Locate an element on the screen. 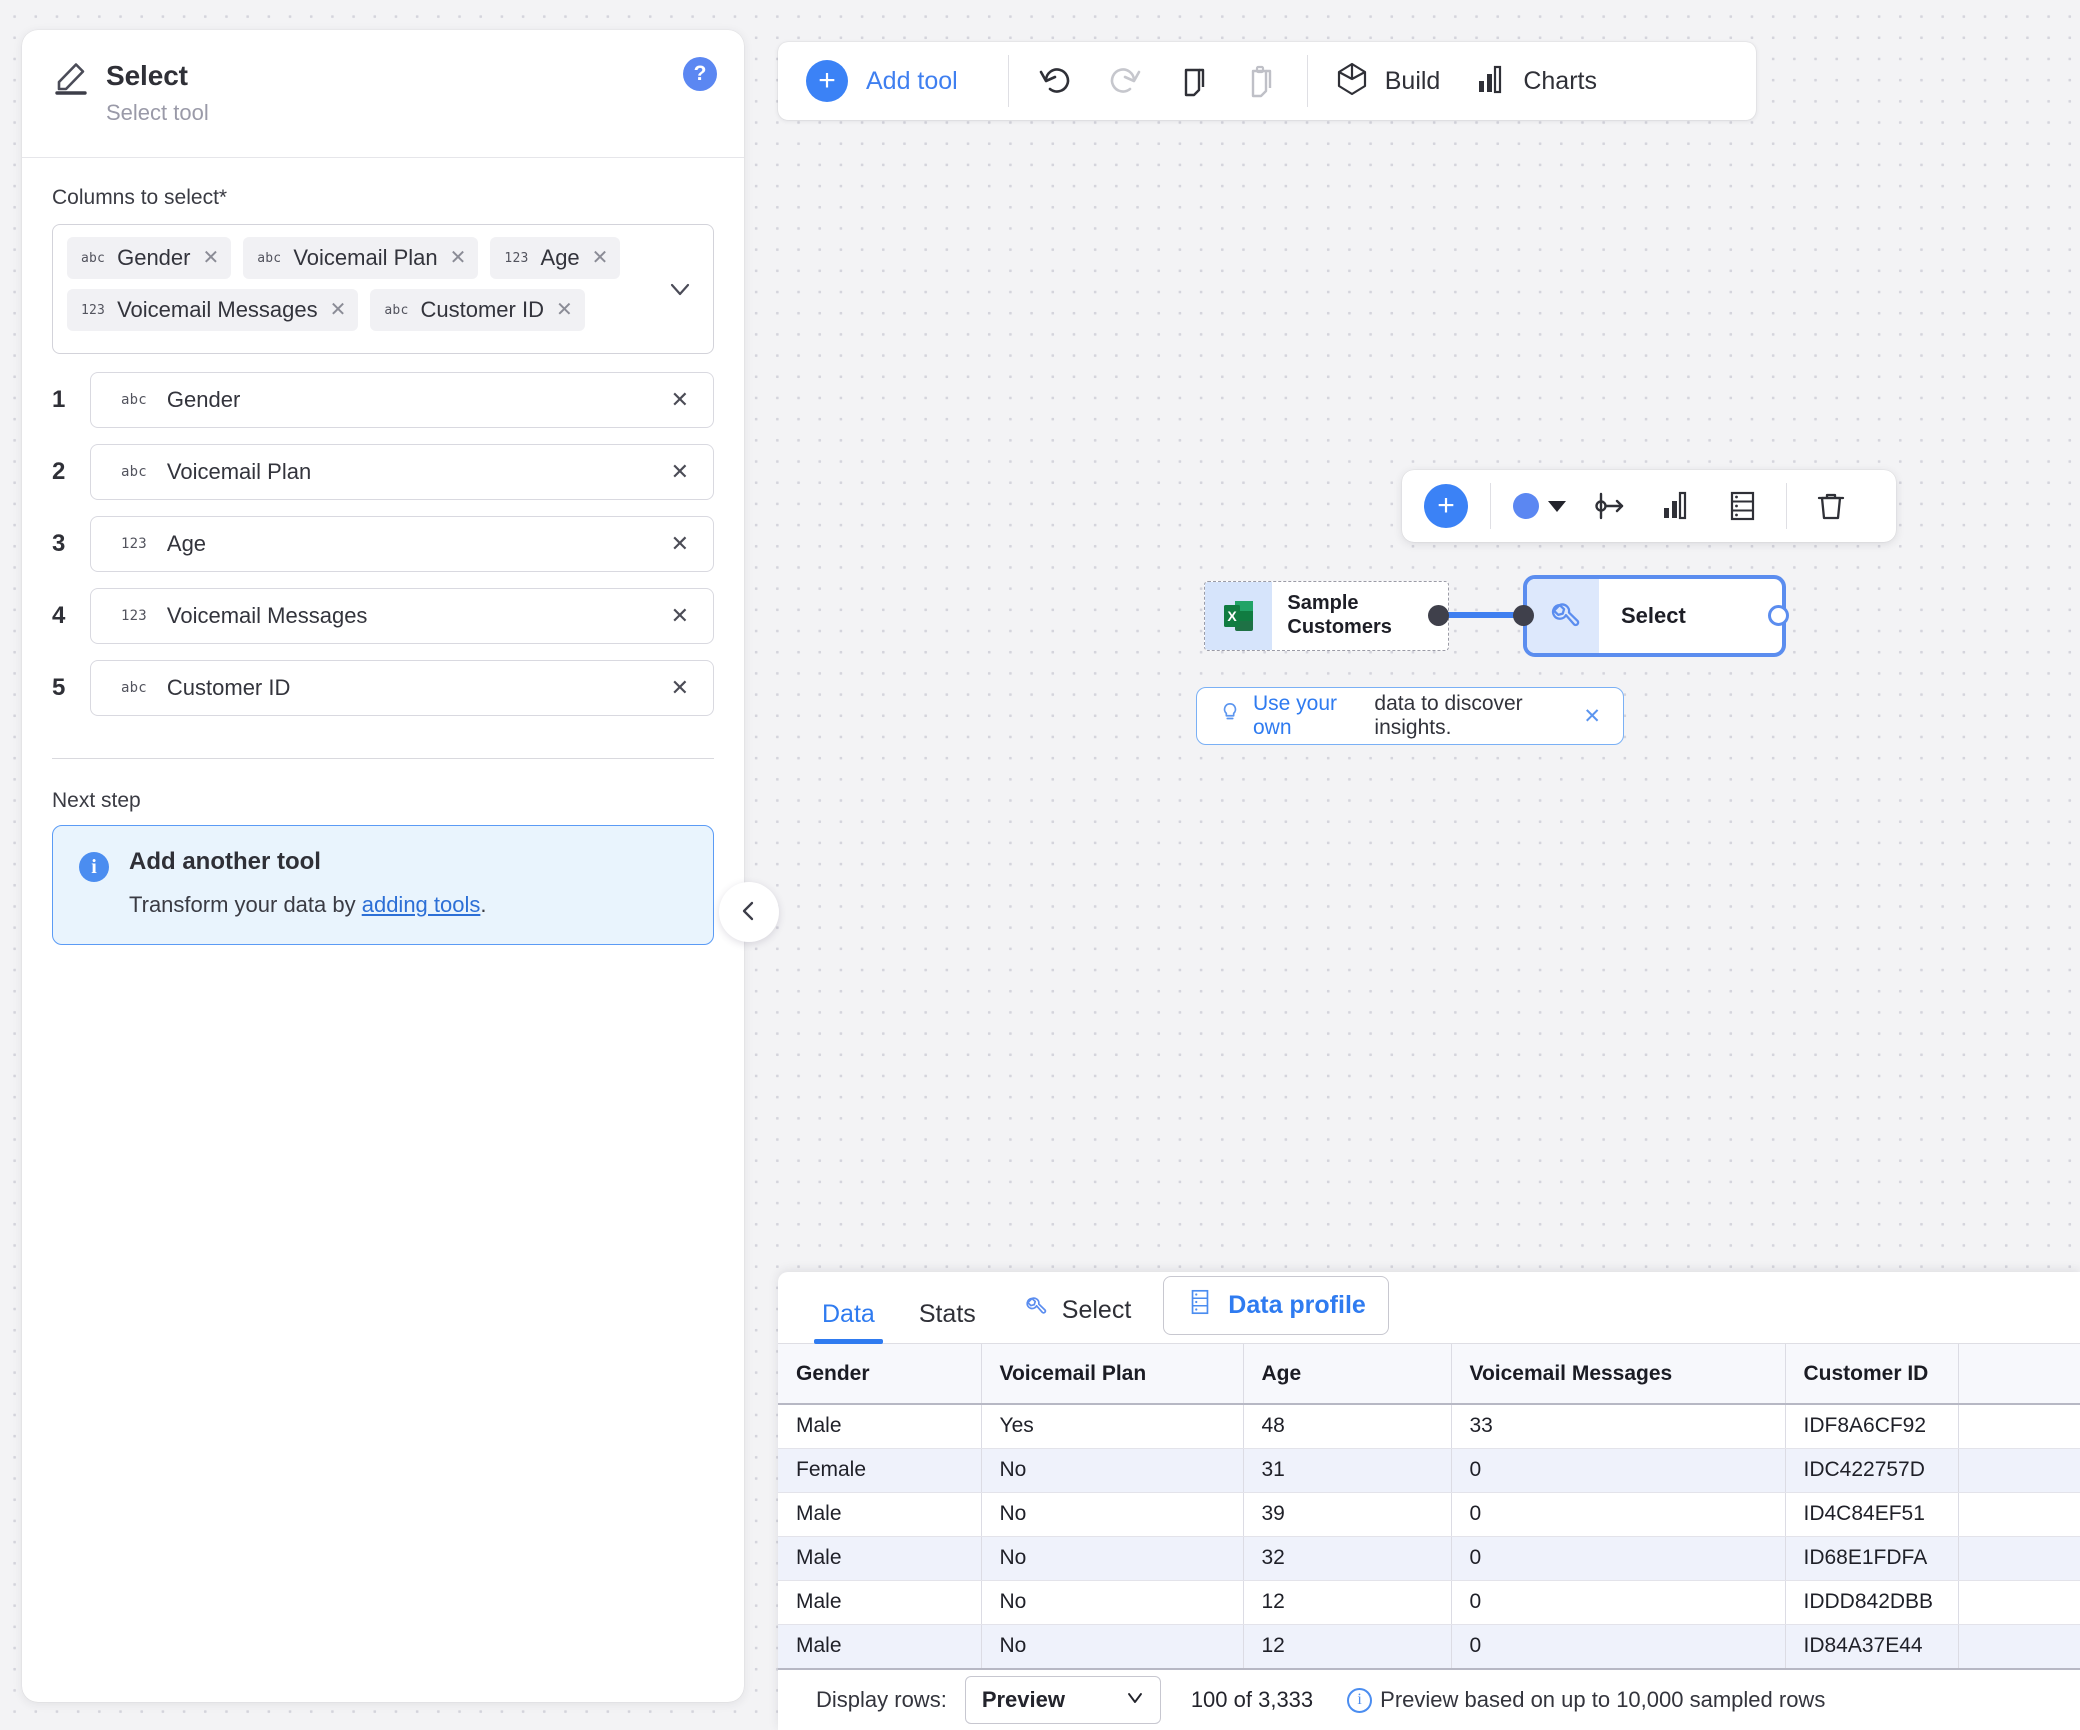  cell-voicemail-plan: Yes is located at coordinates (1112, 1426).